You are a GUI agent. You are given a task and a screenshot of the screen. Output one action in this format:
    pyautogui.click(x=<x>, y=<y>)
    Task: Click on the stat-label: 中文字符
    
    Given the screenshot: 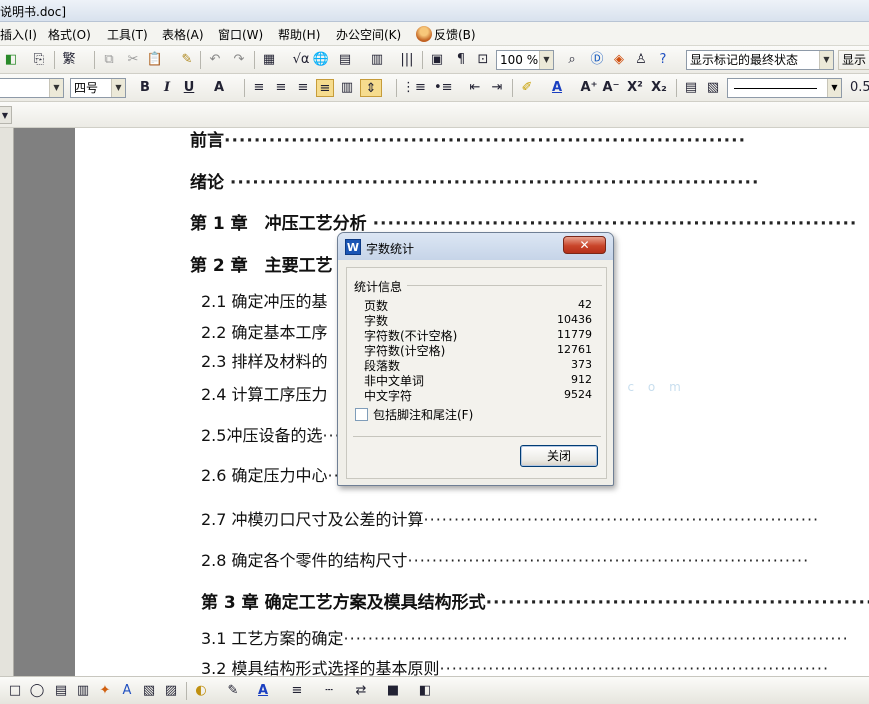 What is the action you would take?
    pyautogui.click(x=388, y=396)
    